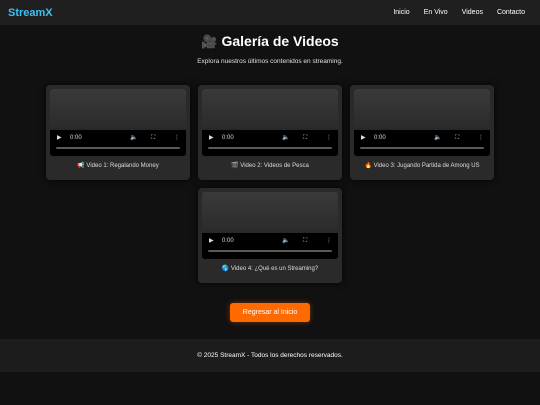  I want to click on video-caption: 🔥 Video 3: Jugando Partida de Among US, so click(422, 166).